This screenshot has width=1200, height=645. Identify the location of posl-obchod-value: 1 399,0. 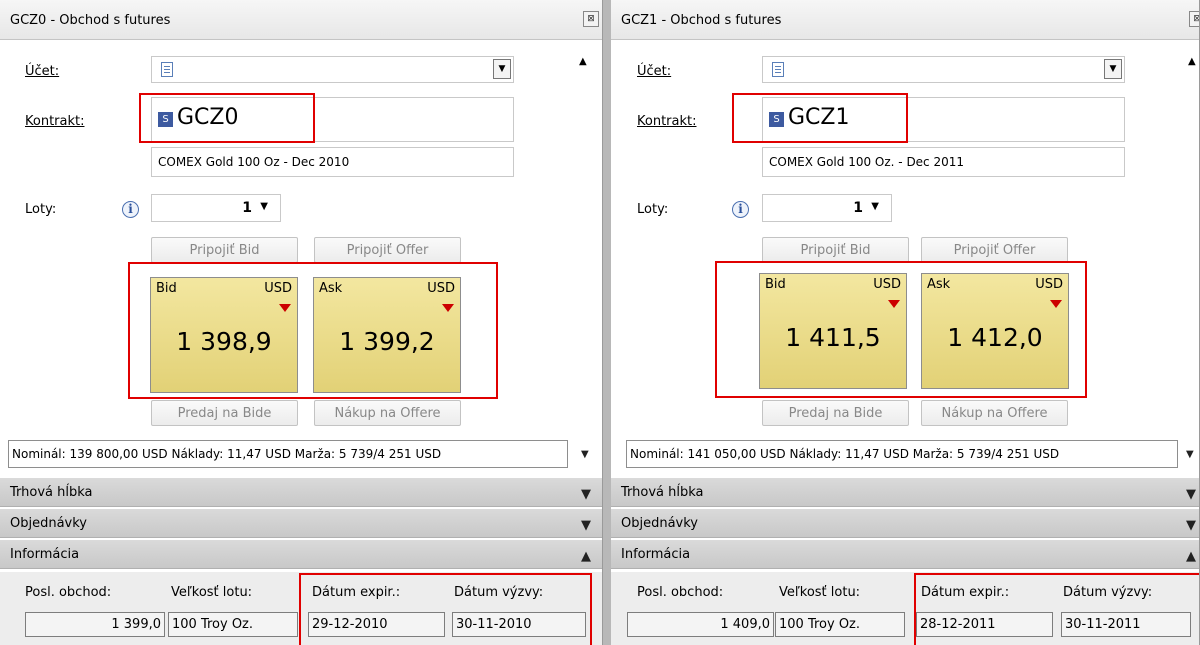
(95, 624).